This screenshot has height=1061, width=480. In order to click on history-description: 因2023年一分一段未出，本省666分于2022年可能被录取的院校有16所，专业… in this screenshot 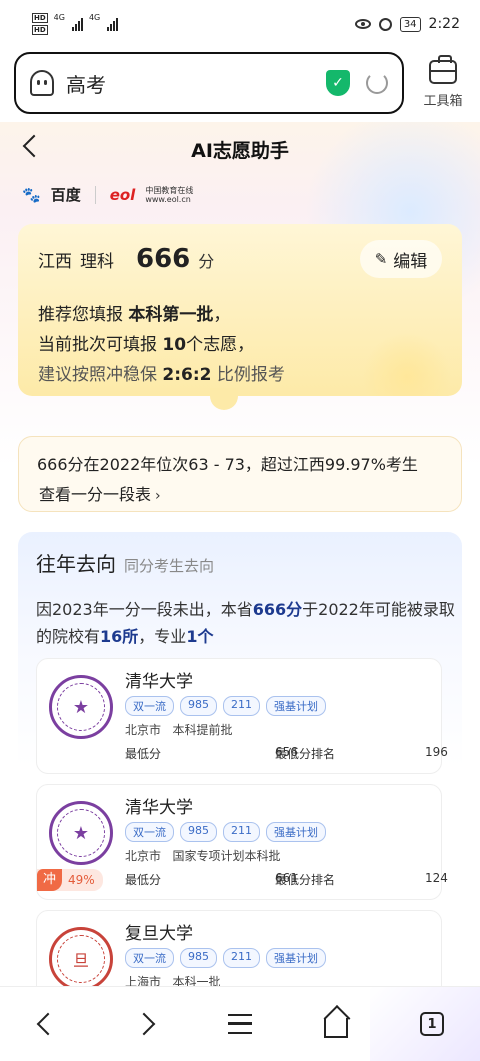, I will do `click(245, 623)`.